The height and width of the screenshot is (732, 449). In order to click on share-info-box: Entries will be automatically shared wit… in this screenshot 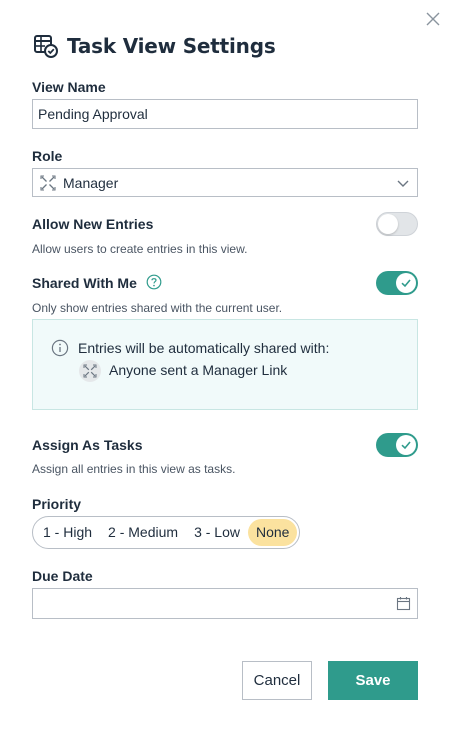, I will do `click(225, 364)`.